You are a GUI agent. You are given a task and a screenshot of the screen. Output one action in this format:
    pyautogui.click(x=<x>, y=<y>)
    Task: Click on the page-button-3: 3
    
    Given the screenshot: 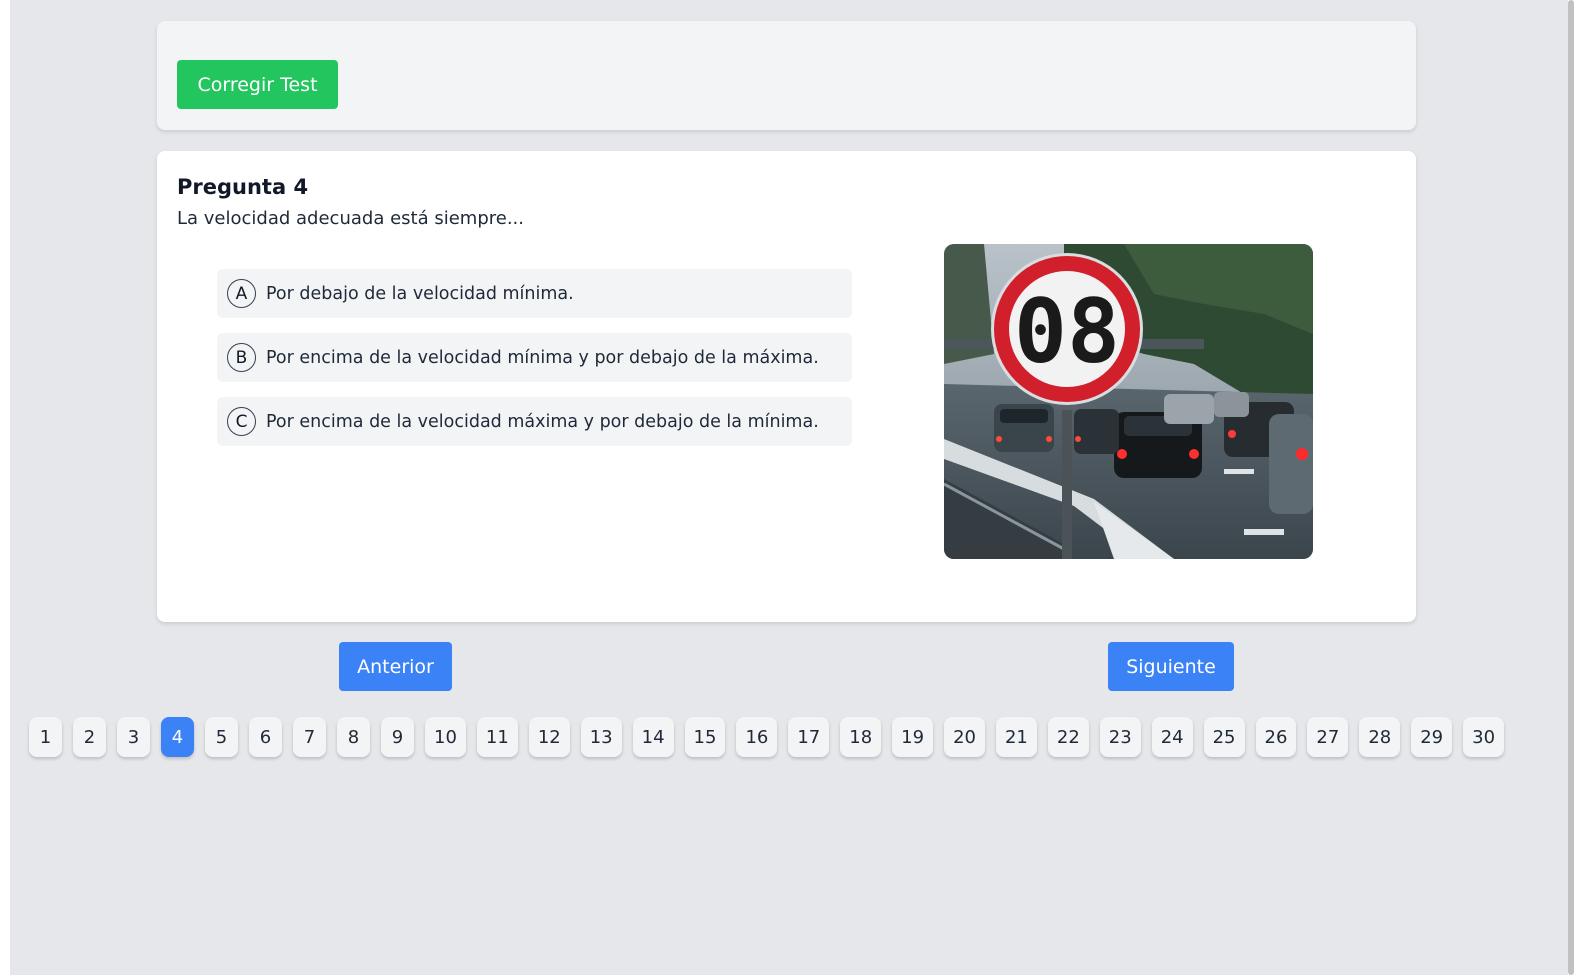 What is the action you would take?
    pyautogui.click(x=133, y=737)
    